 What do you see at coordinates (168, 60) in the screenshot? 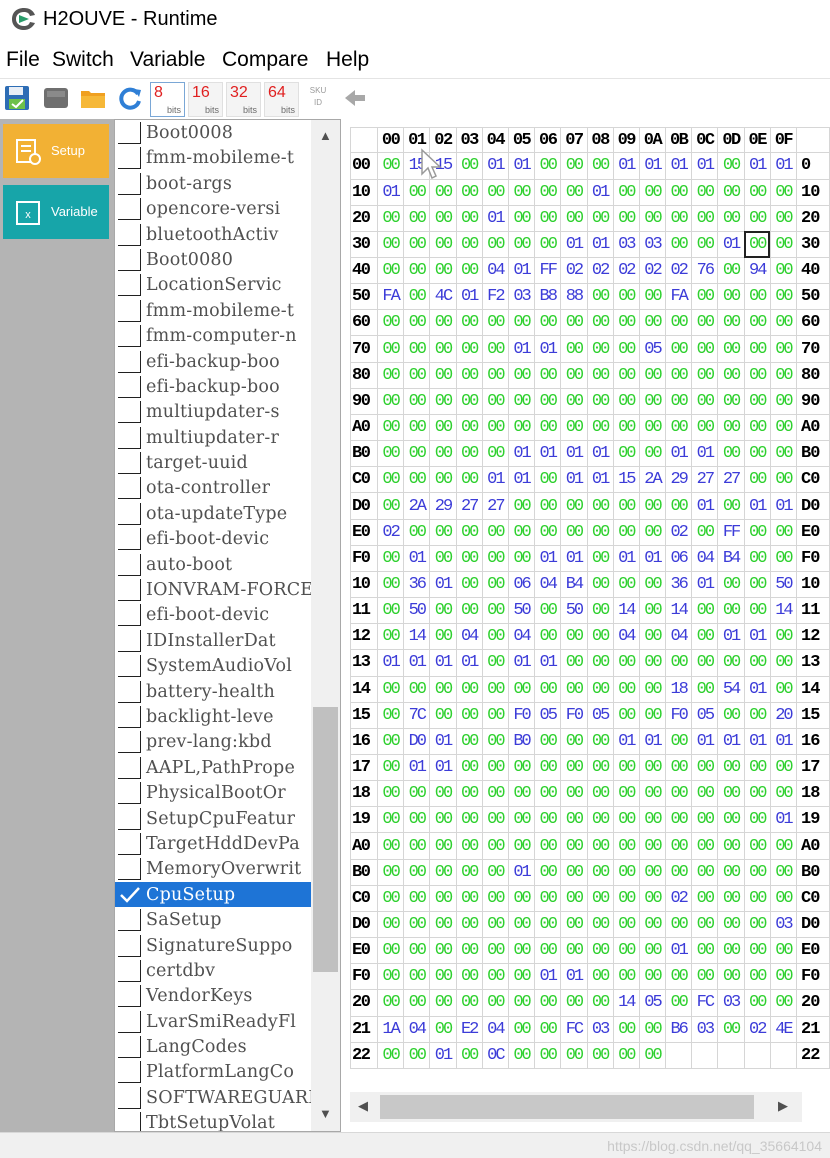
I see `menu-variable: Variable` at bounding box center [168, 60].